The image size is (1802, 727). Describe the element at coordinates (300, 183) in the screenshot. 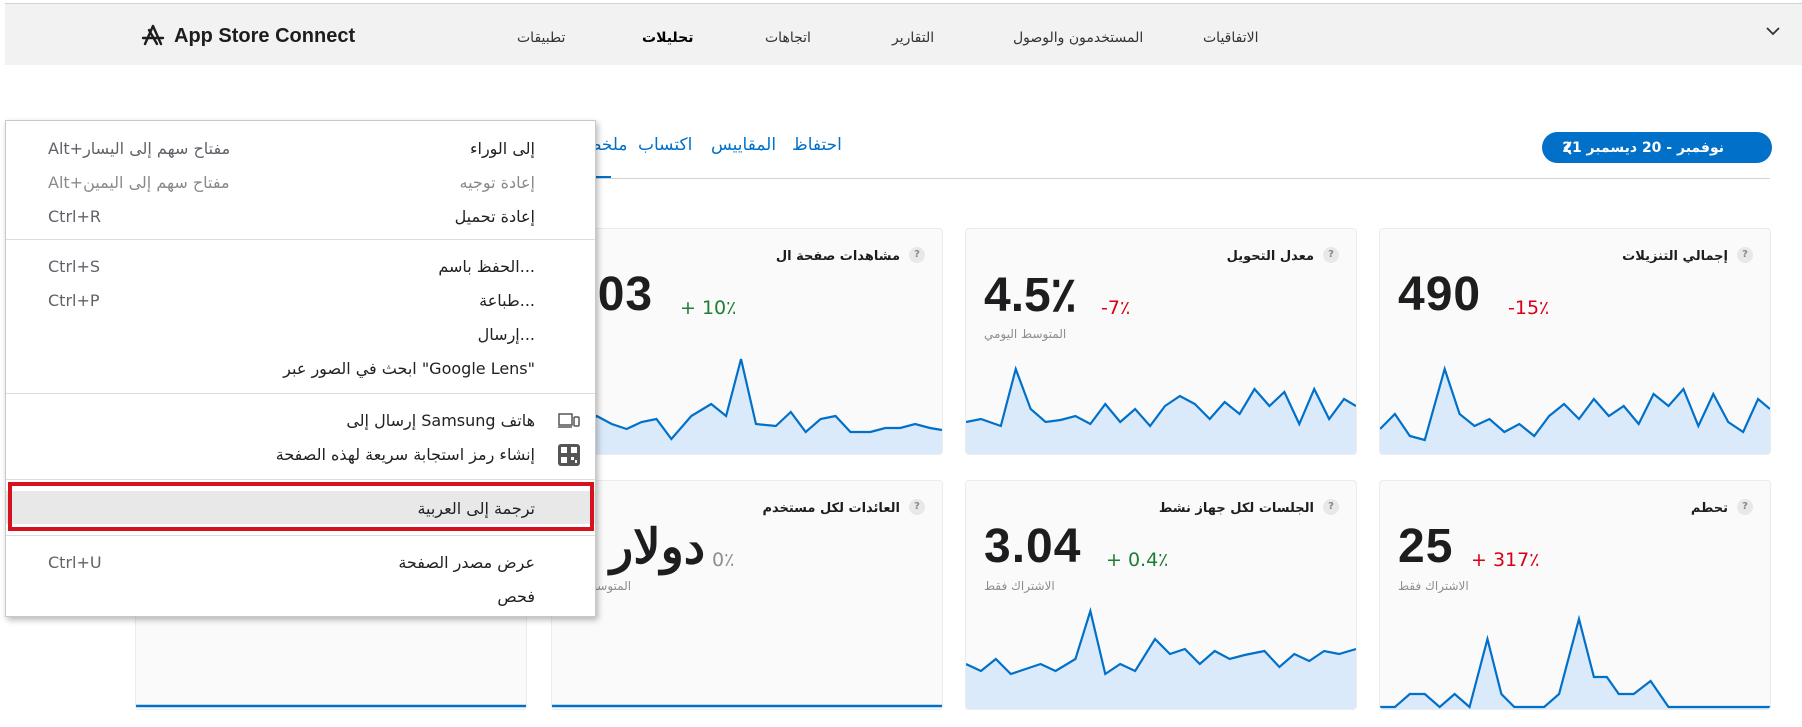

I see `menu-item-forward: إعادة توجيه Alt+مفتاح سهم إلى اليمين` at that location.